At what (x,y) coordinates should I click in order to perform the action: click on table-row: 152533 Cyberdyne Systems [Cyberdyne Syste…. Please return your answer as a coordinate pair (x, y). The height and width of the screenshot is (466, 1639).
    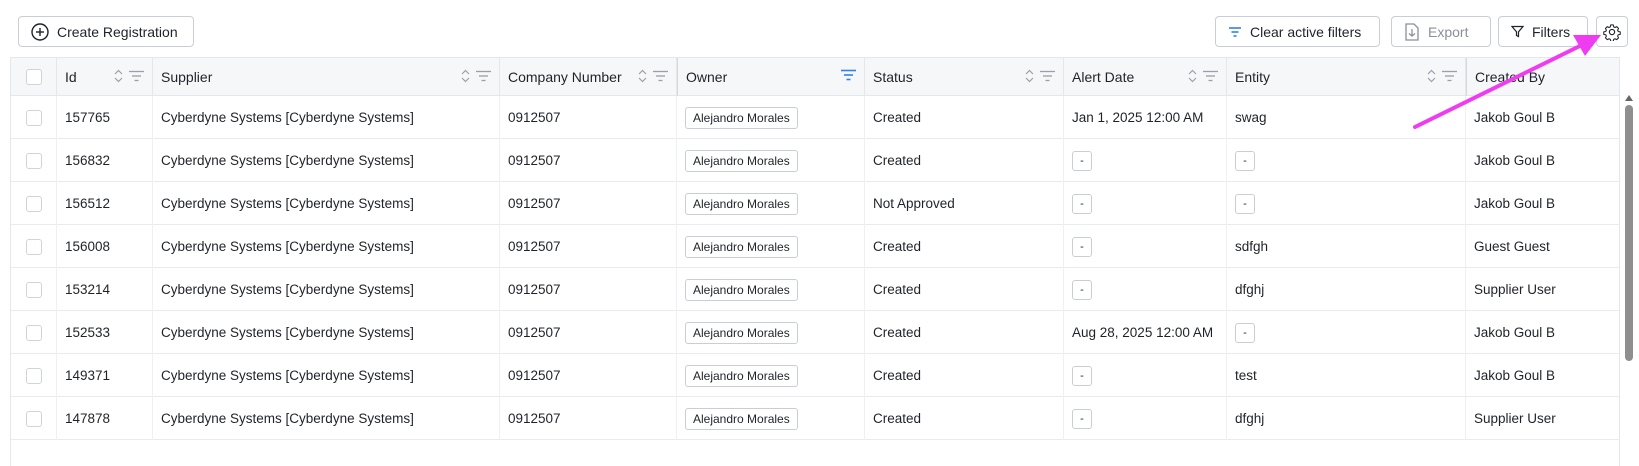
    Looking at the image, I should click on (815, 332).